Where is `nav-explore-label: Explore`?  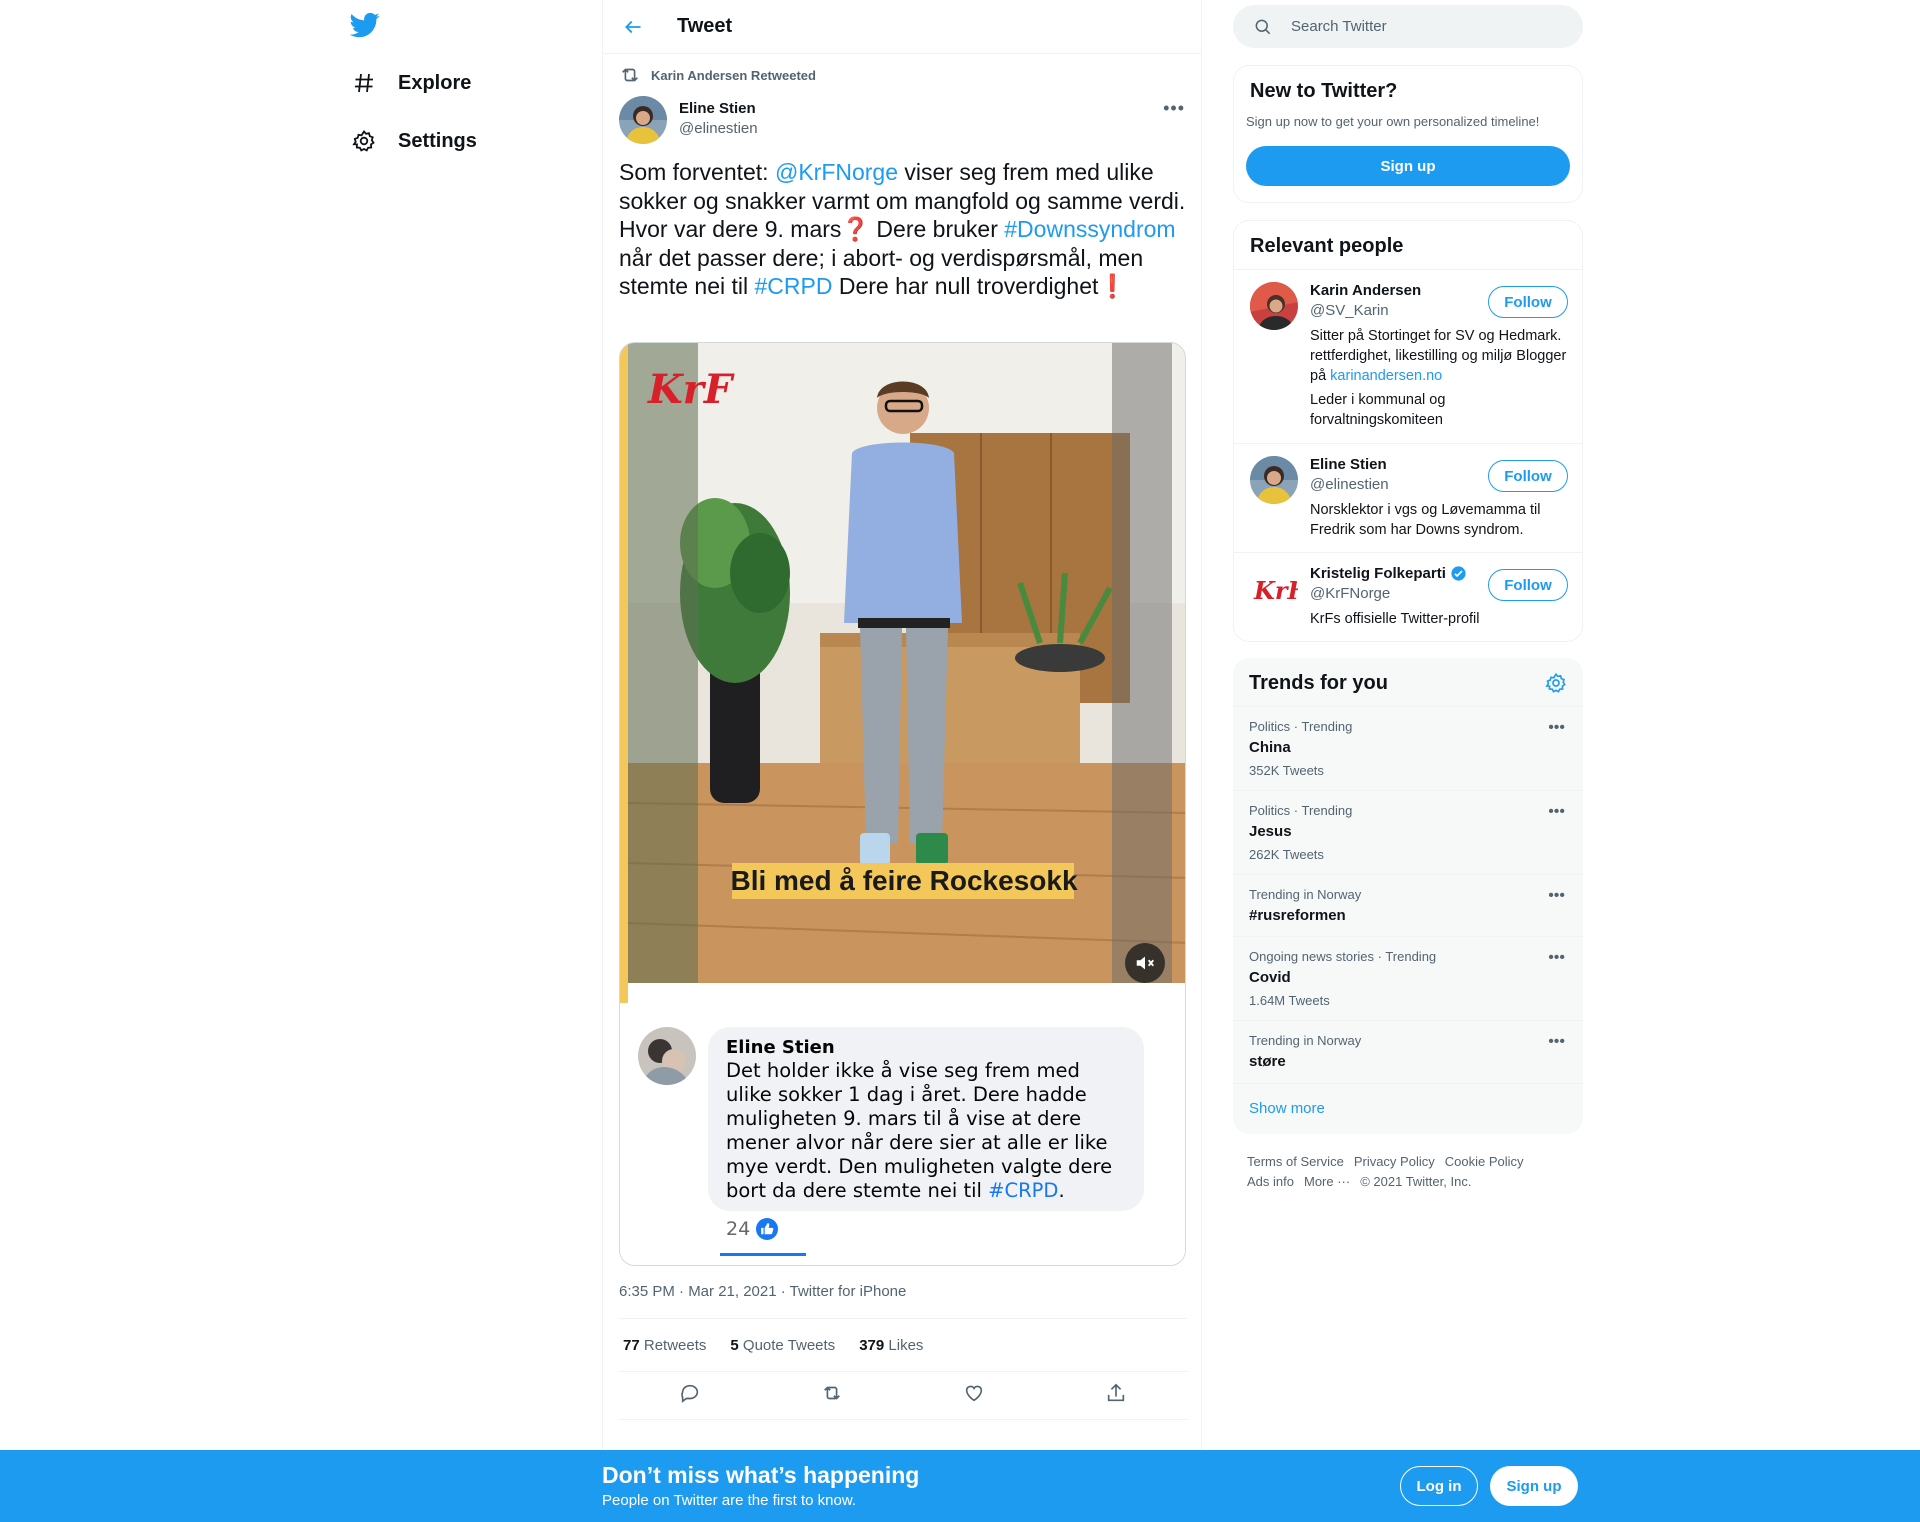
nav-explore-label: Explore is located at coordinates (435, 82).